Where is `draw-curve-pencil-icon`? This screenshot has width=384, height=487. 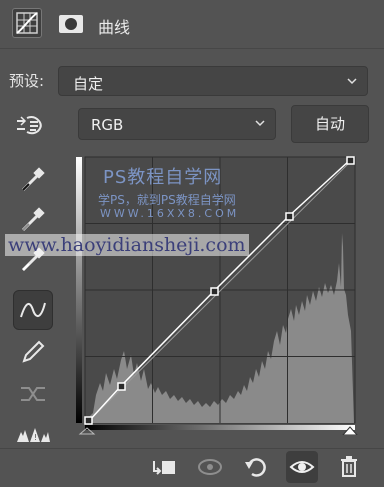
draw-curve-pencil-icon is located at coordinates (33, 352).